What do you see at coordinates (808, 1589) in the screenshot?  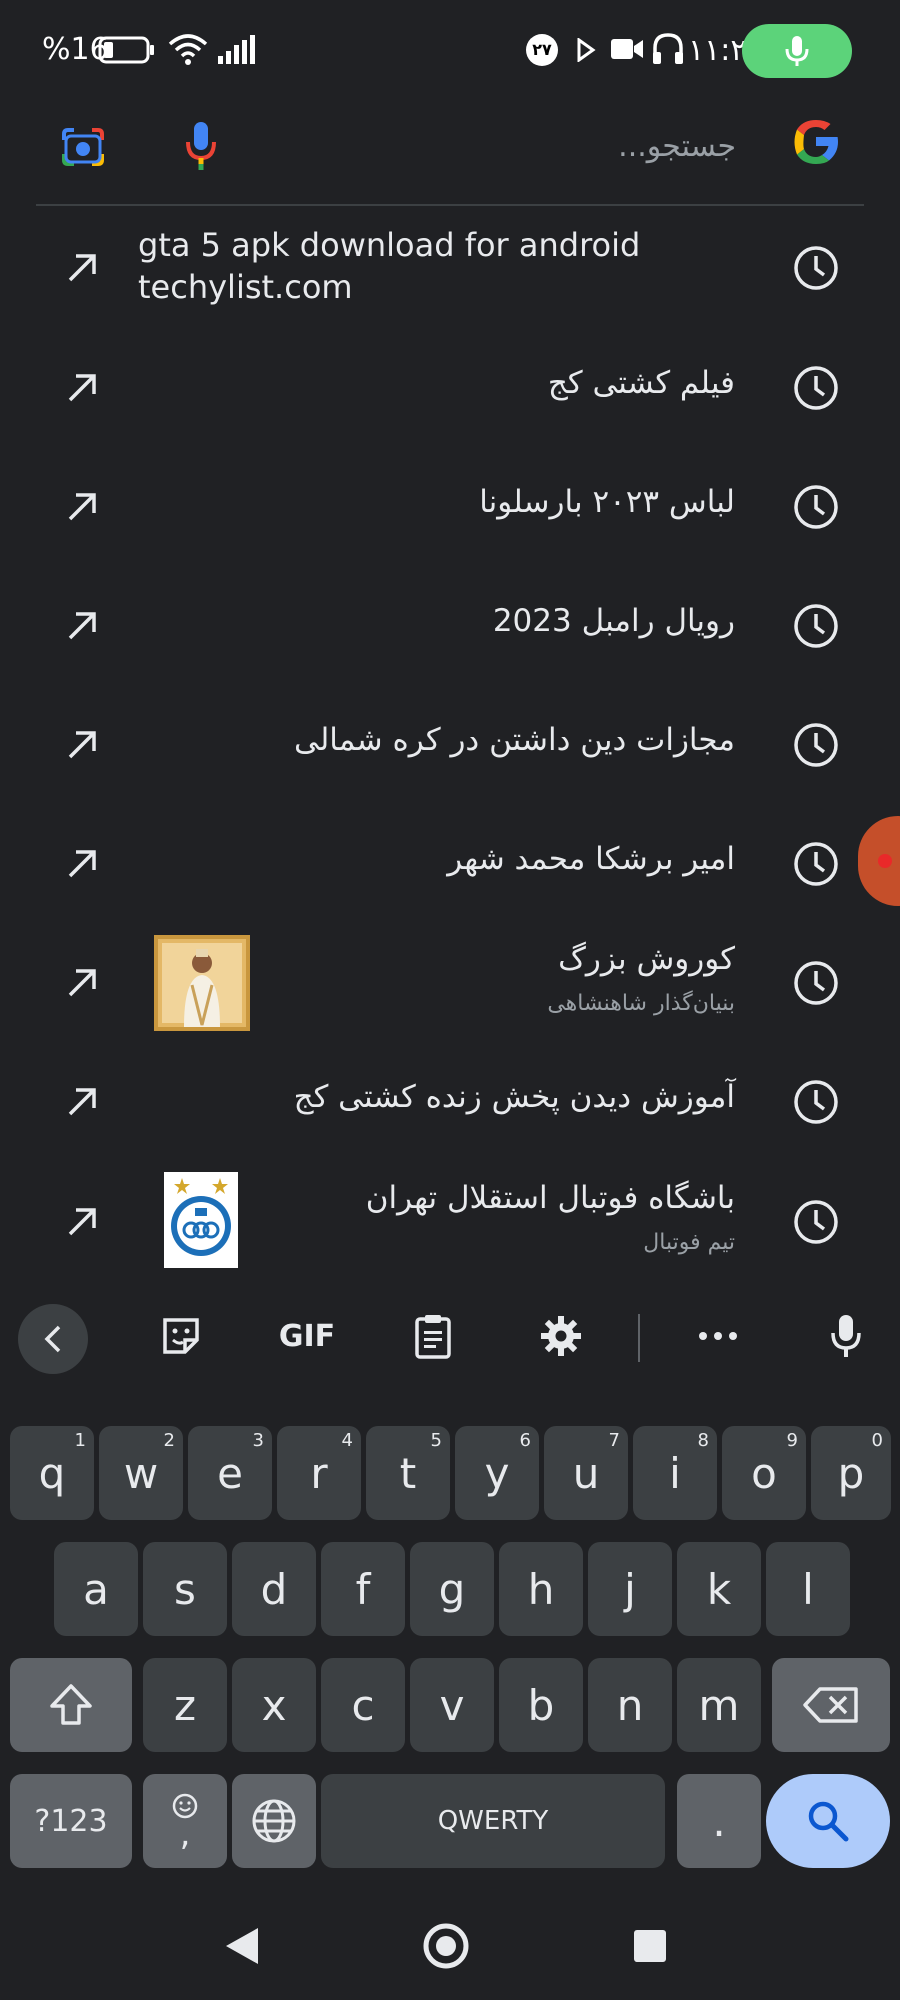 I see `key-l: l` at bounding box center [808, 1589].